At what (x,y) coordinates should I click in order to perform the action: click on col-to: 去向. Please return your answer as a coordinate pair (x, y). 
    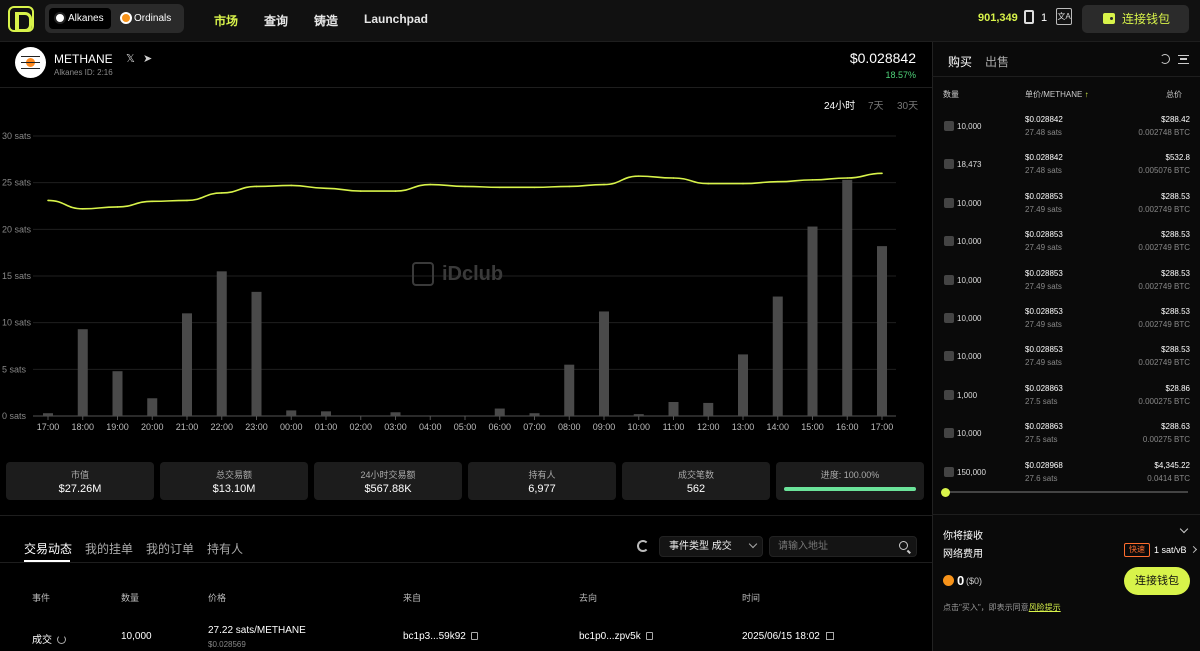
    Looking at the image, I should click on (588, 598).